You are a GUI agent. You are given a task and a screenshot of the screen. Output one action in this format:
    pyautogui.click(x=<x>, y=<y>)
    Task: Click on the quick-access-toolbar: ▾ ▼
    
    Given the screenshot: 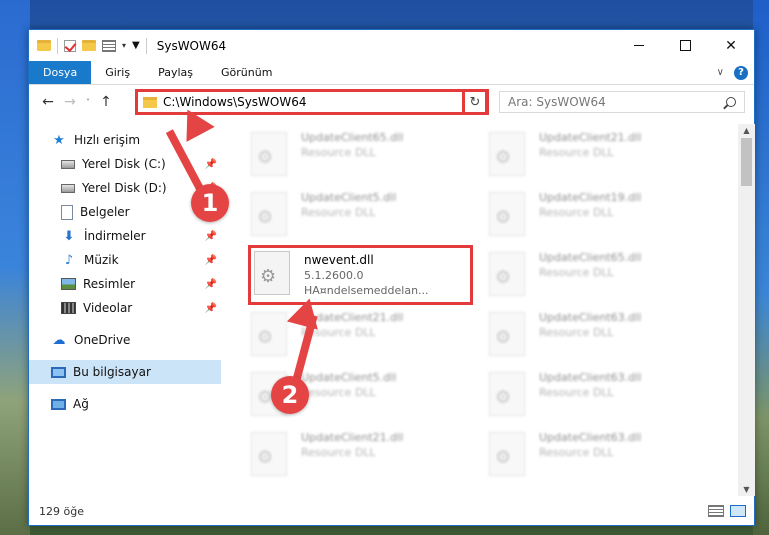 What is the action you would take?
    pyautogui.click(x=88, y=45)
    